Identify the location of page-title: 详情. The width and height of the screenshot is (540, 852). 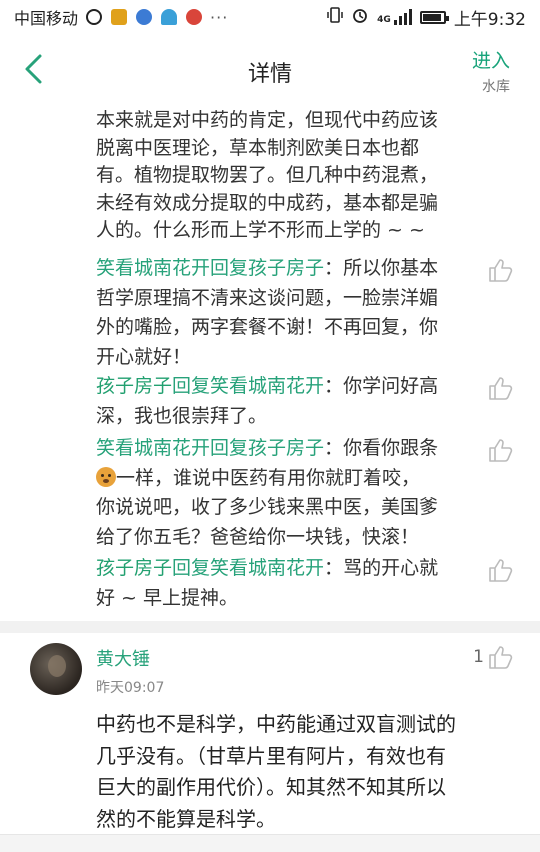
(269, 74).